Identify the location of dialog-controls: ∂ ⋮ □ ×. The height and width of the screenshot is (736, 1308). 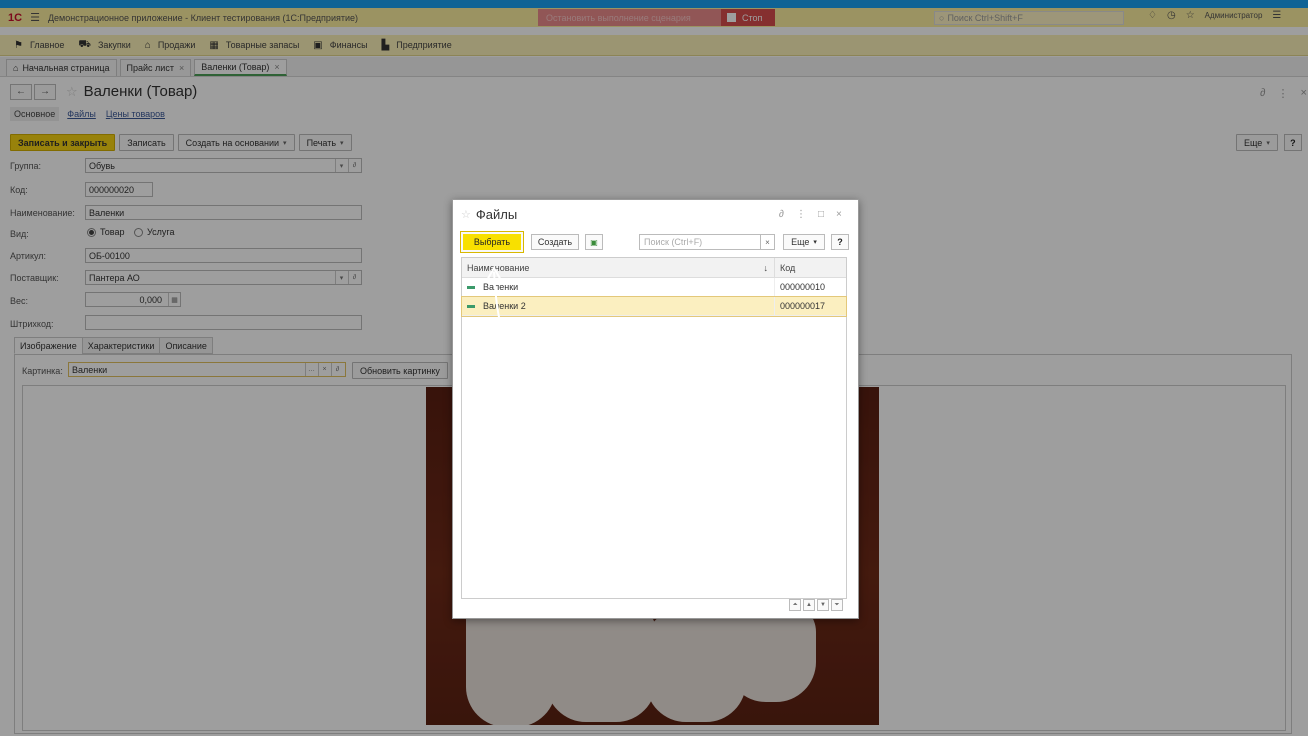
(810, 214).